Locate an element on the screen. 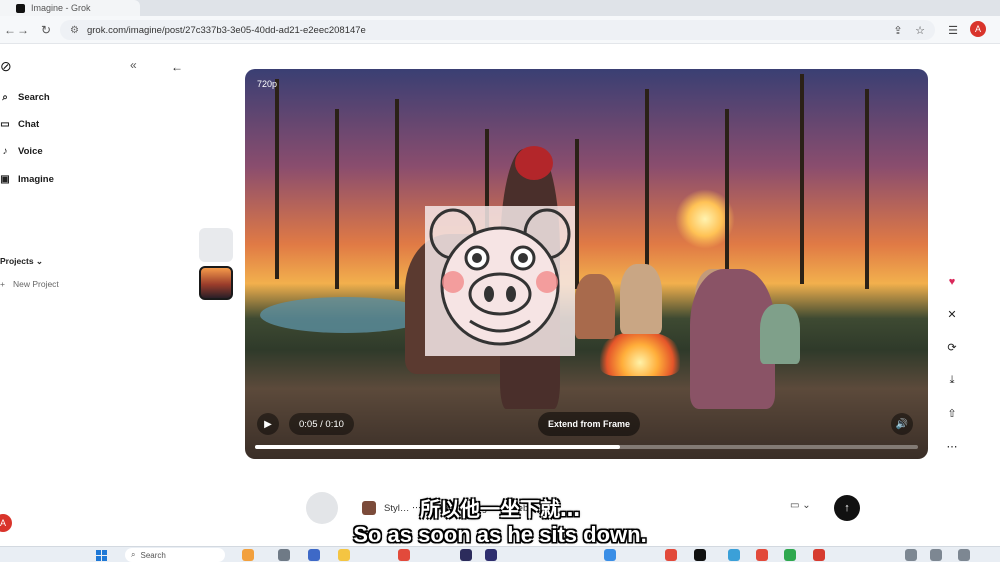 The image size is (1000, 562). download-icon: ⤓ is located at coordinates (952, 380).